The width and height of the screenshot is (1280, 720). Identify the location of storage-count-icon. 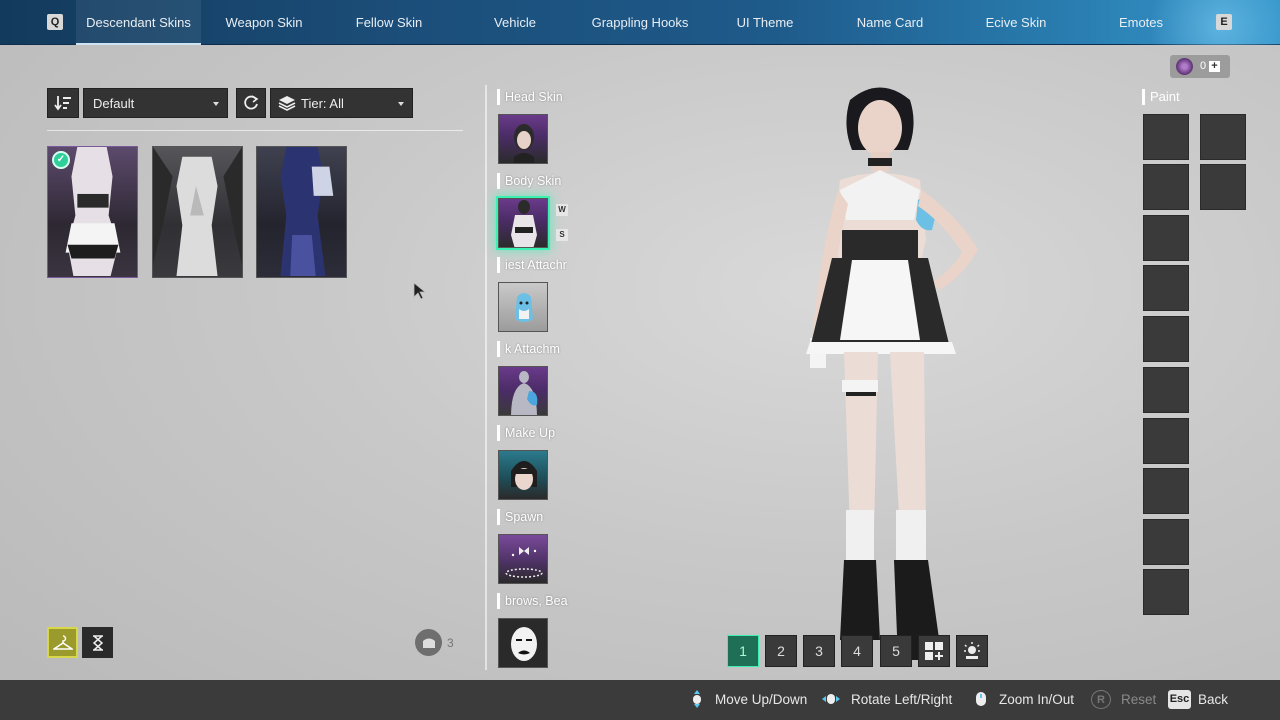
(428, 642).